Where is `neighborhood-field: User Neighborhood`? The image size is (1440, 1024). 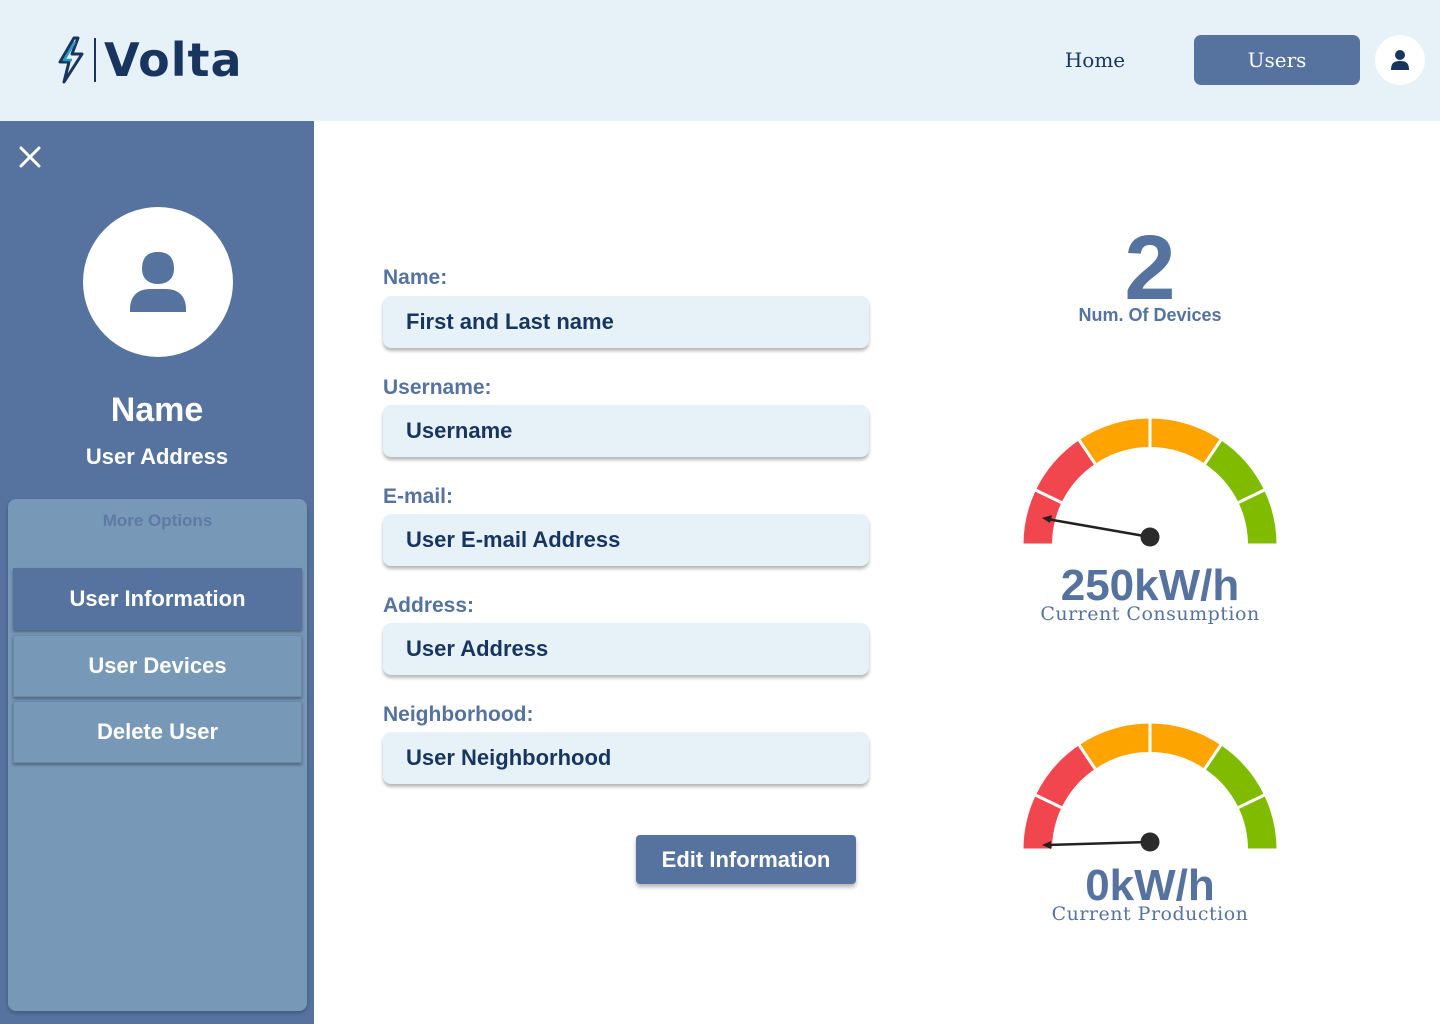
neighborhood-field: User Neighborhood is located at coordinates (626, 758).